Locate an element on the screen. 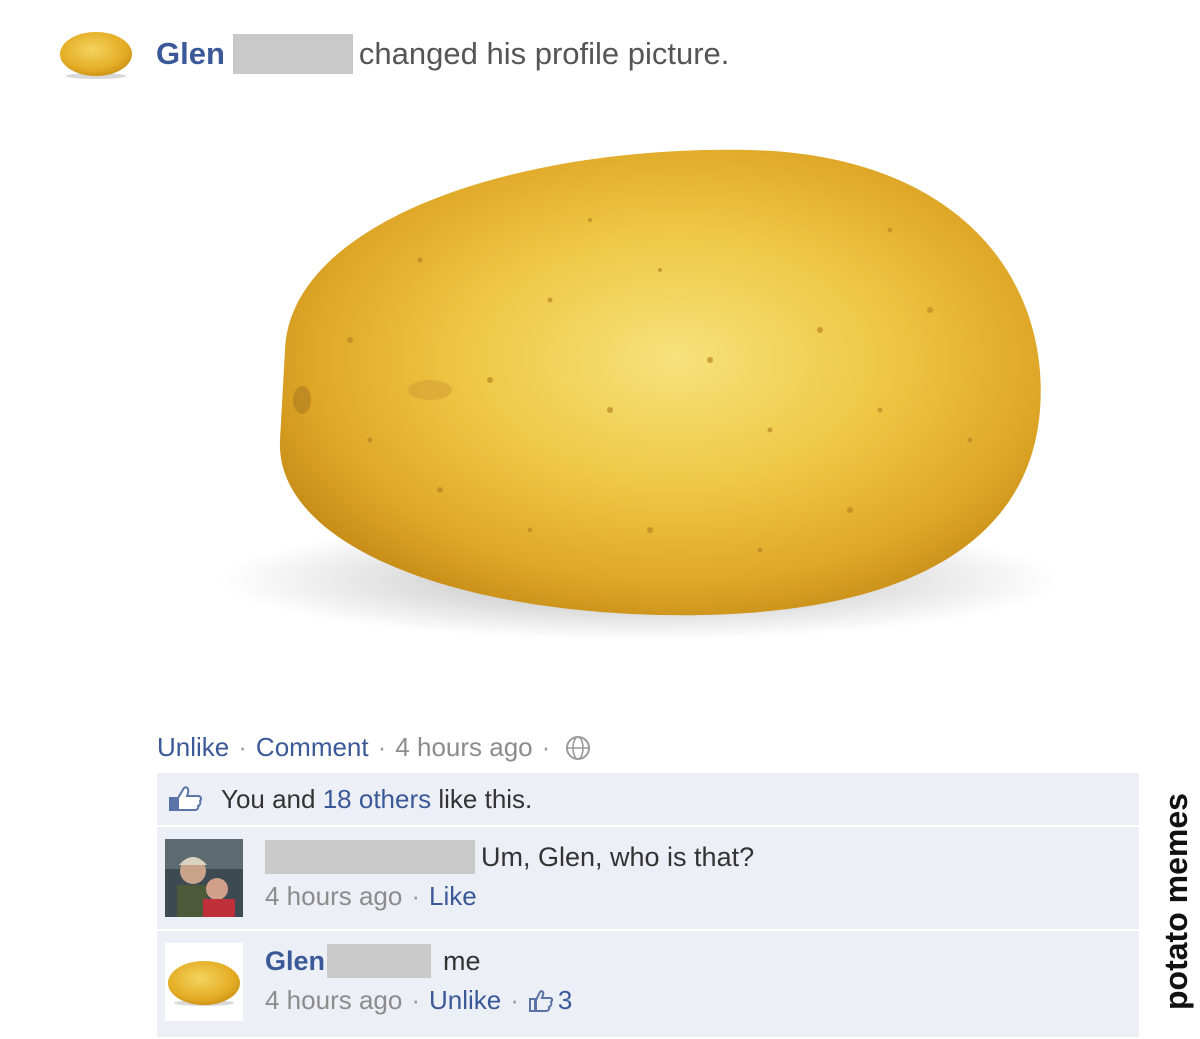 Image resolution: width=1200 pixels, height=1039 pixels. comment-text: Um, Glen, who is that? is located at coordinates (618, 856).